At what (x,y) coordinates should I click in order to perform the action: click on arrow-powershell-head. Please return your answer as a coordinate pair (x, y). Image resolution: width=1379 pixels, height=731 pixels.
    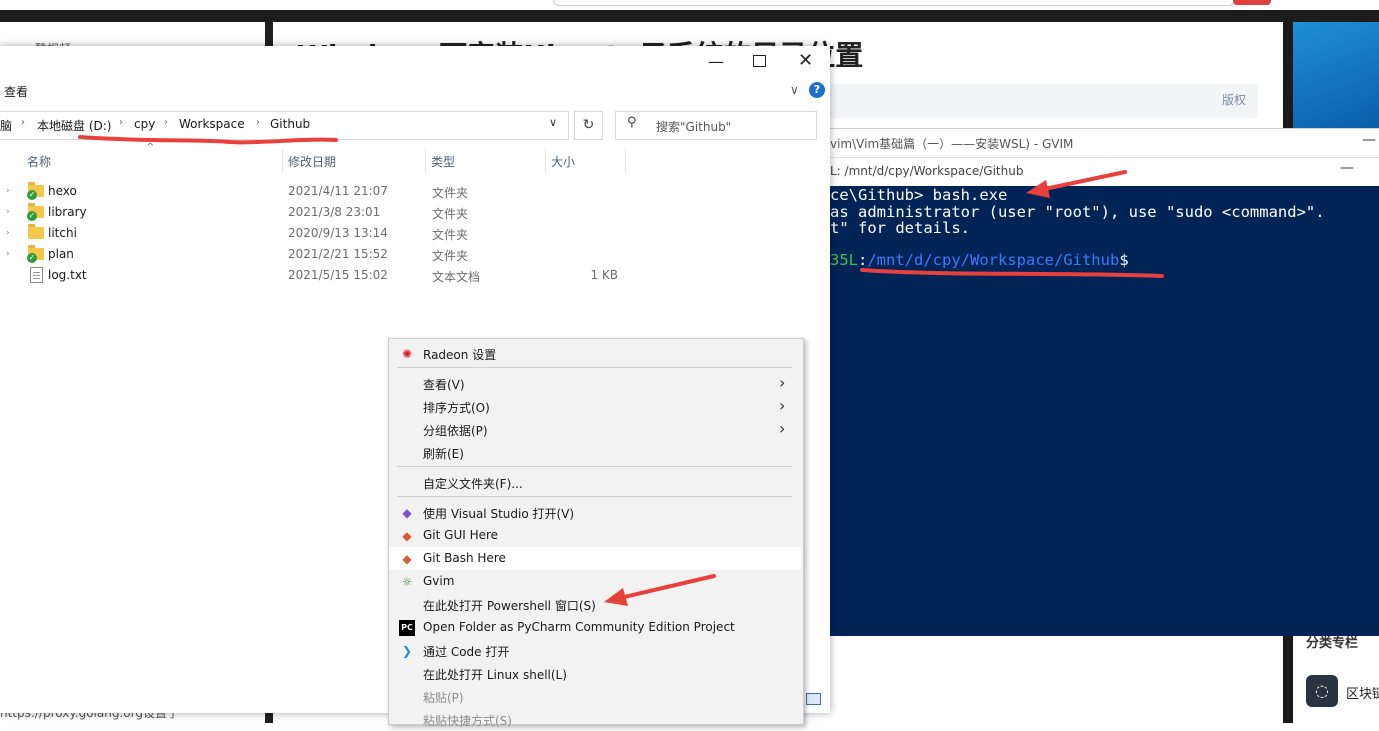
    Looking at the image, I should click on (616, 597).